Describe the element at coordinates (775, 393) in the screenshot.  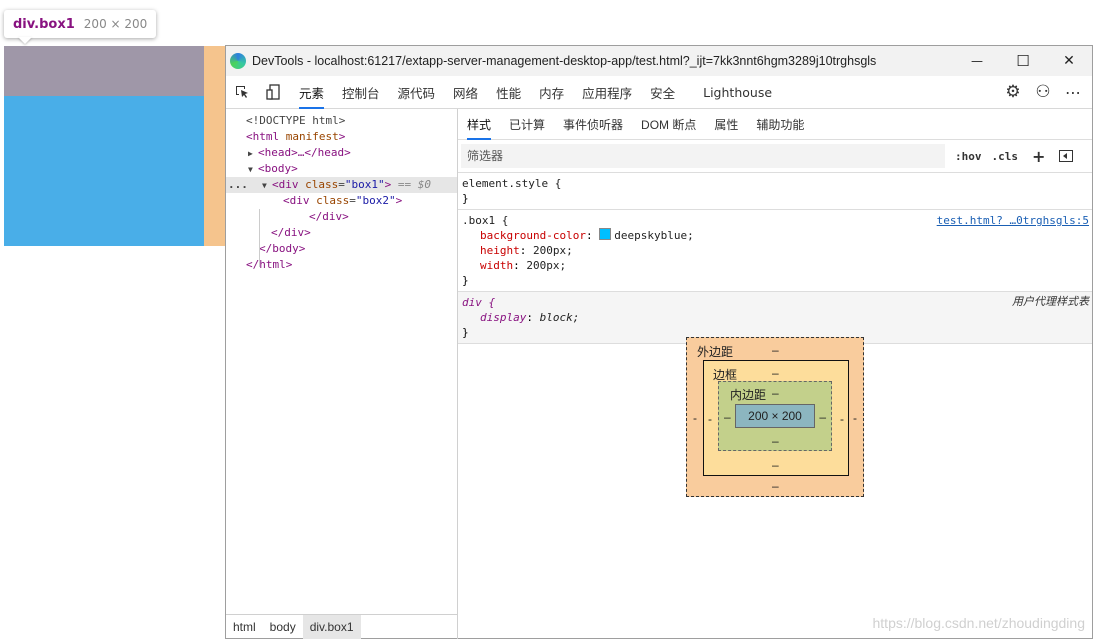
I see `padding-top-value: –` at that location.